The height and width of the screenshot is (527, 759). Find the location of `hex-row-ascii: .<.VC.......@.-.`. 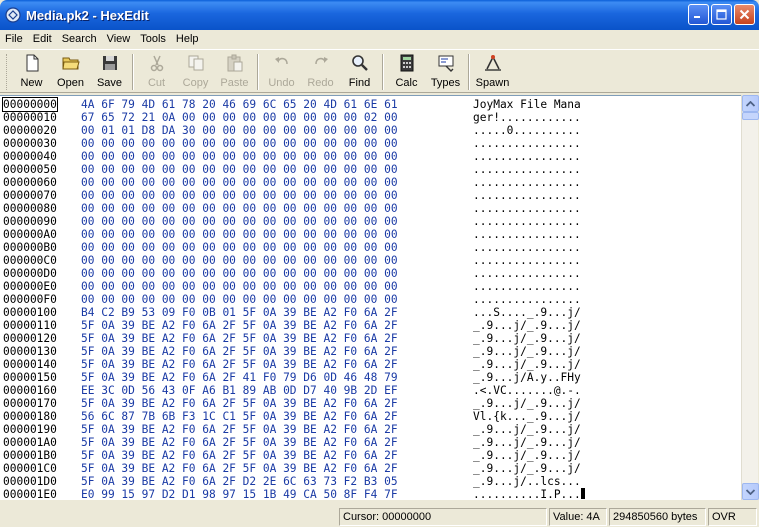

hex-row-ascii: .<.VC.......@.-. is located at coordinates (527, 390).